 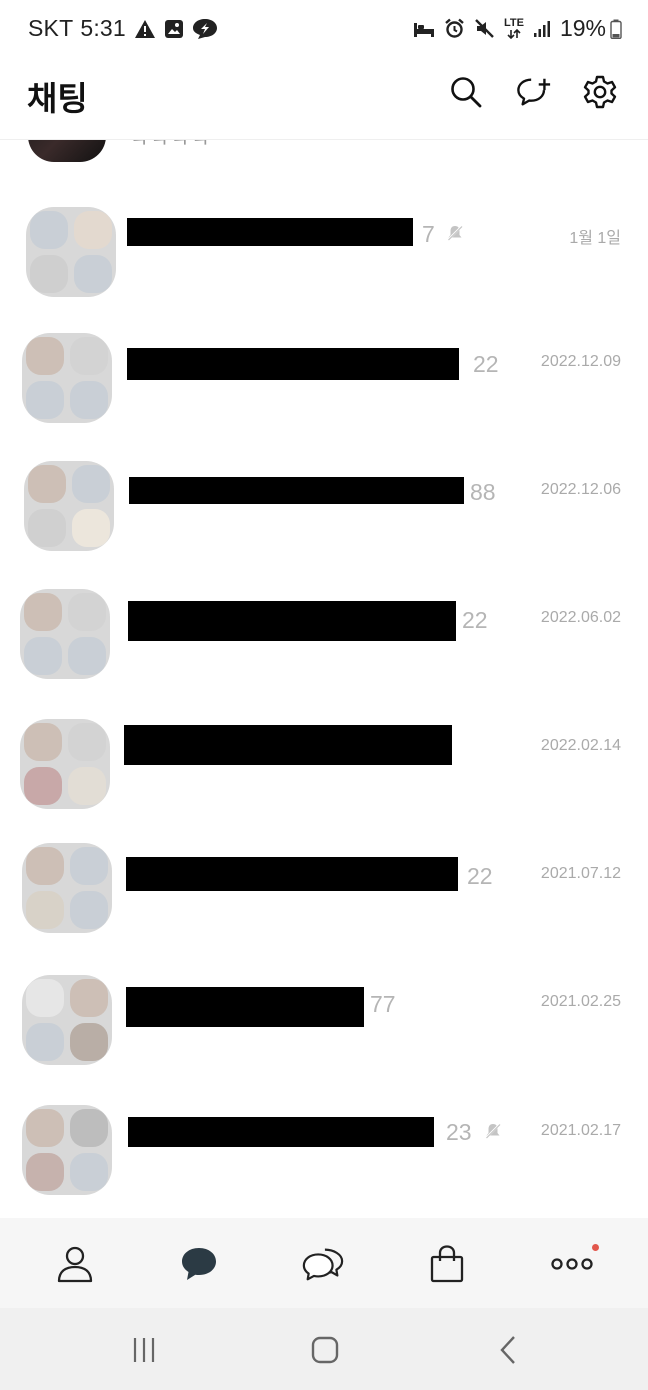 I want to click on member-count: 88, so click(x=483, y=492).